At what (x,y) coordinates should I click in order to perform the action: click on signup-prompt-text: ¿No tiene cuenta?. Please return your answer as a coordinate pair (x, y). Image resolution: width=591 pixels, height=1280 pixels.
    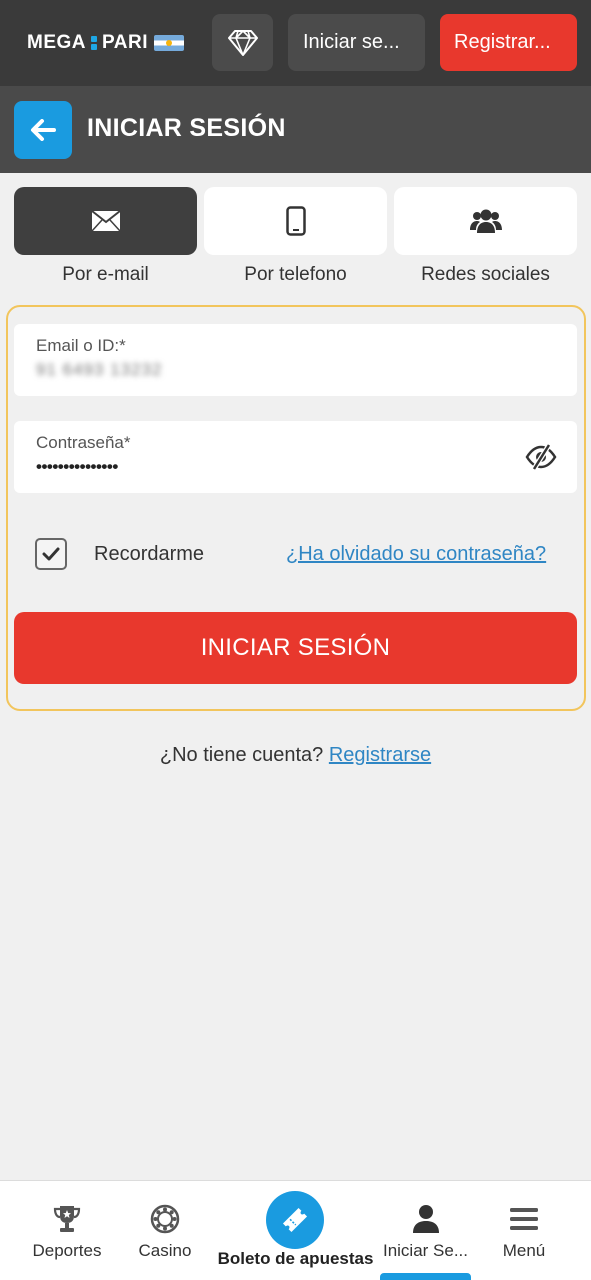
    Looking at the image, I should click on (241, 755).